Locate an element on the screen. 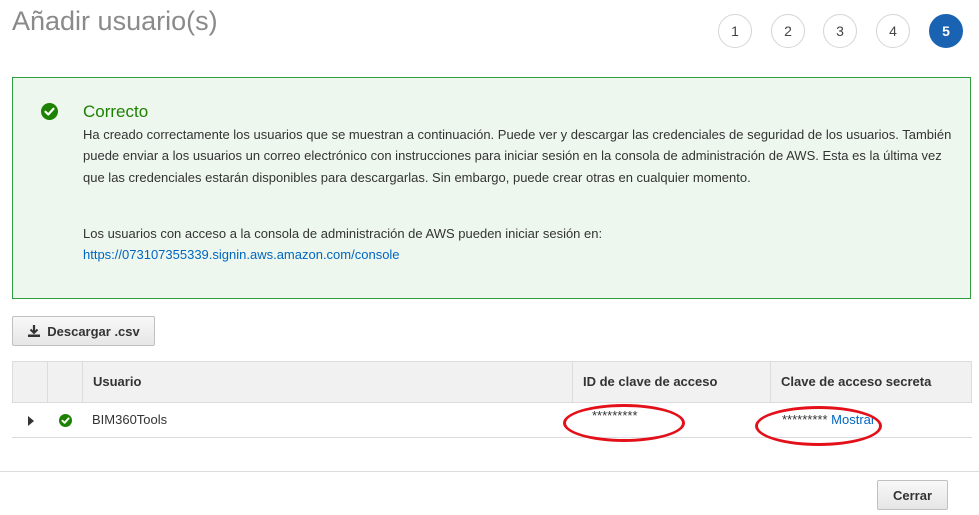 The image size is (979, 515). close-button: Cerrar is located at coordinates (912, 495).